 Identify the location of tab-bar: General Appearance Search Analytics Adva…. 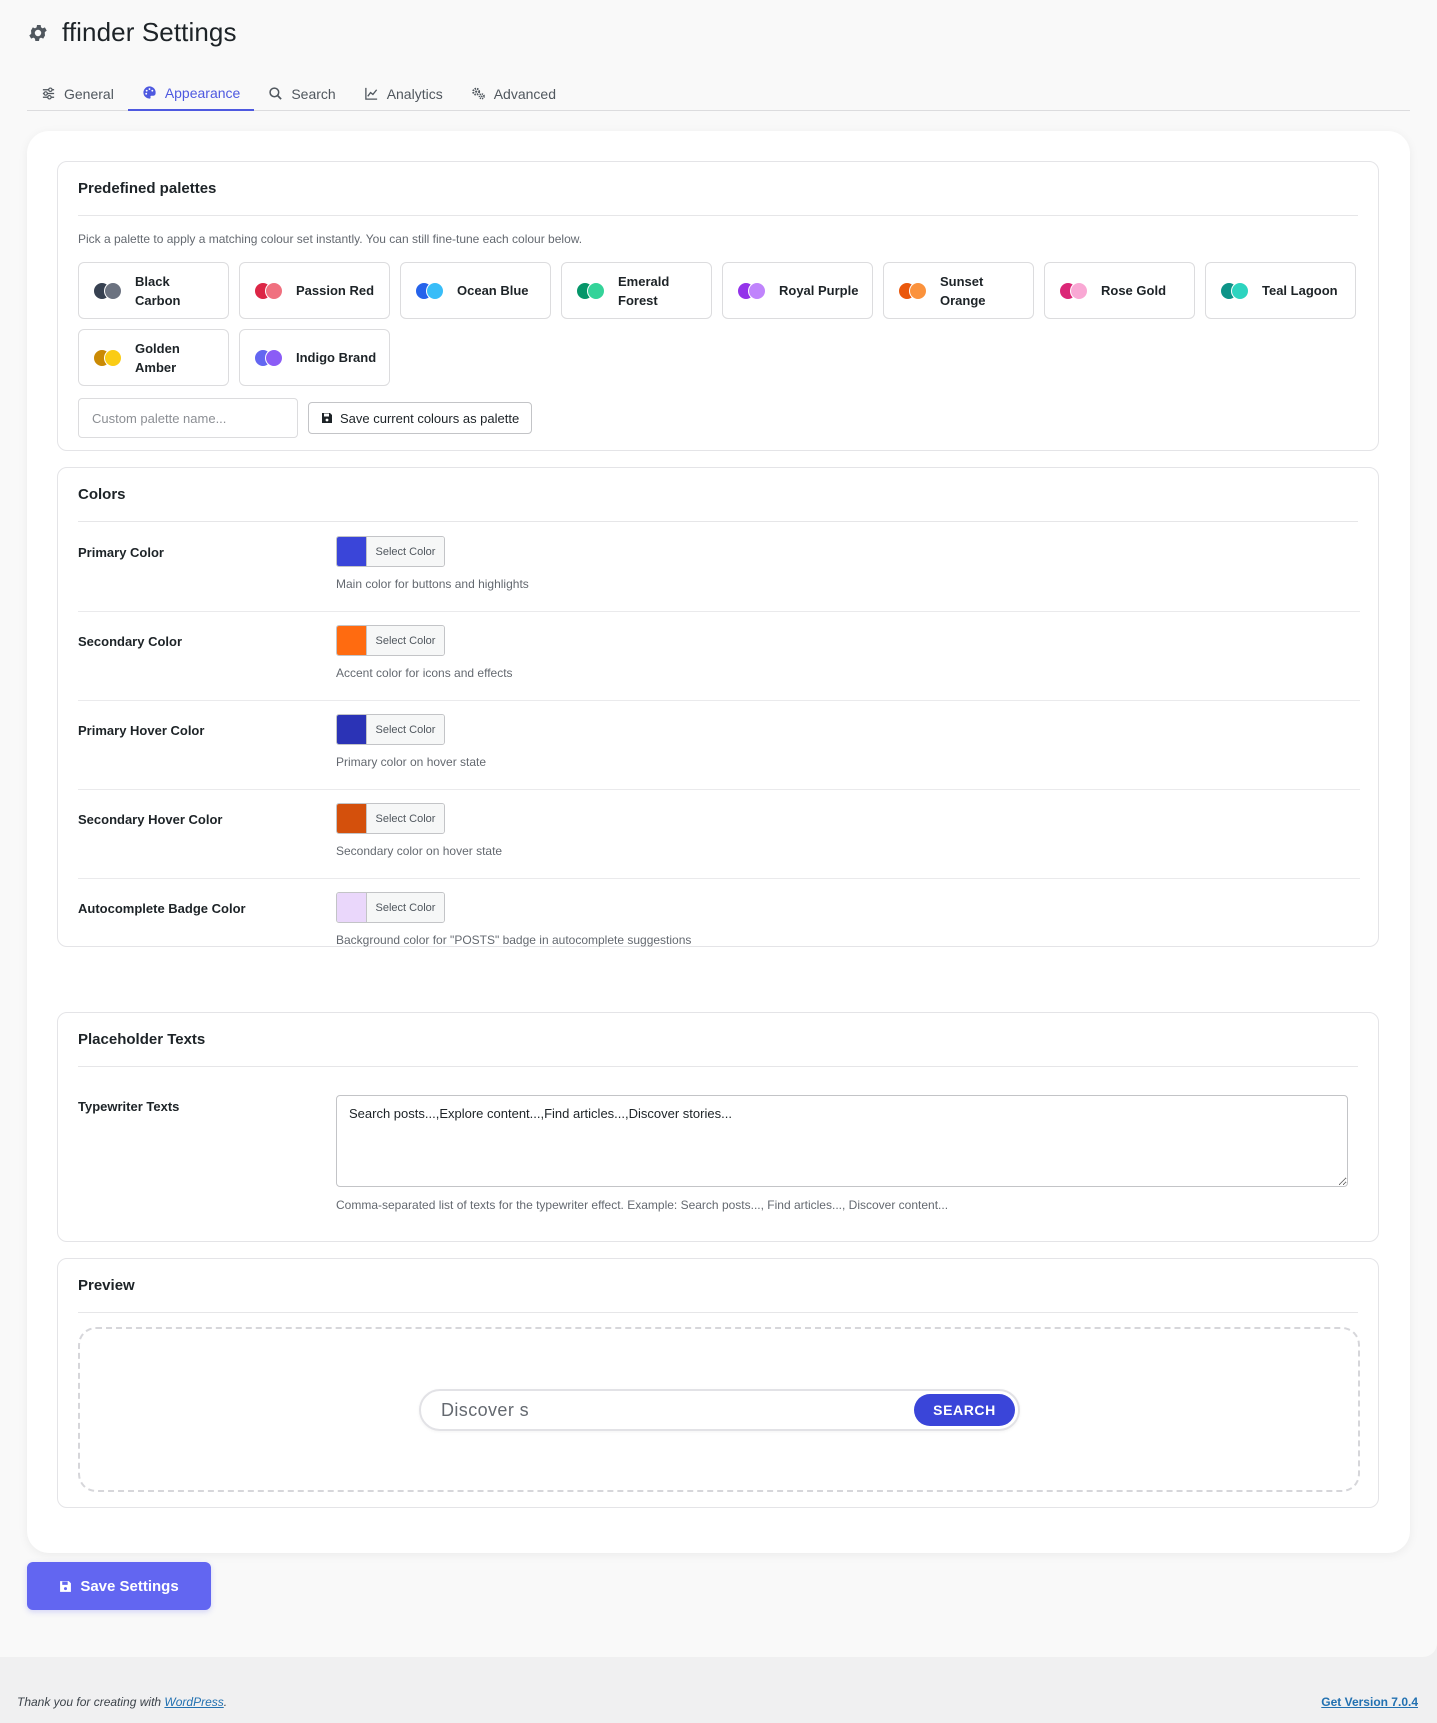
(718, 93).